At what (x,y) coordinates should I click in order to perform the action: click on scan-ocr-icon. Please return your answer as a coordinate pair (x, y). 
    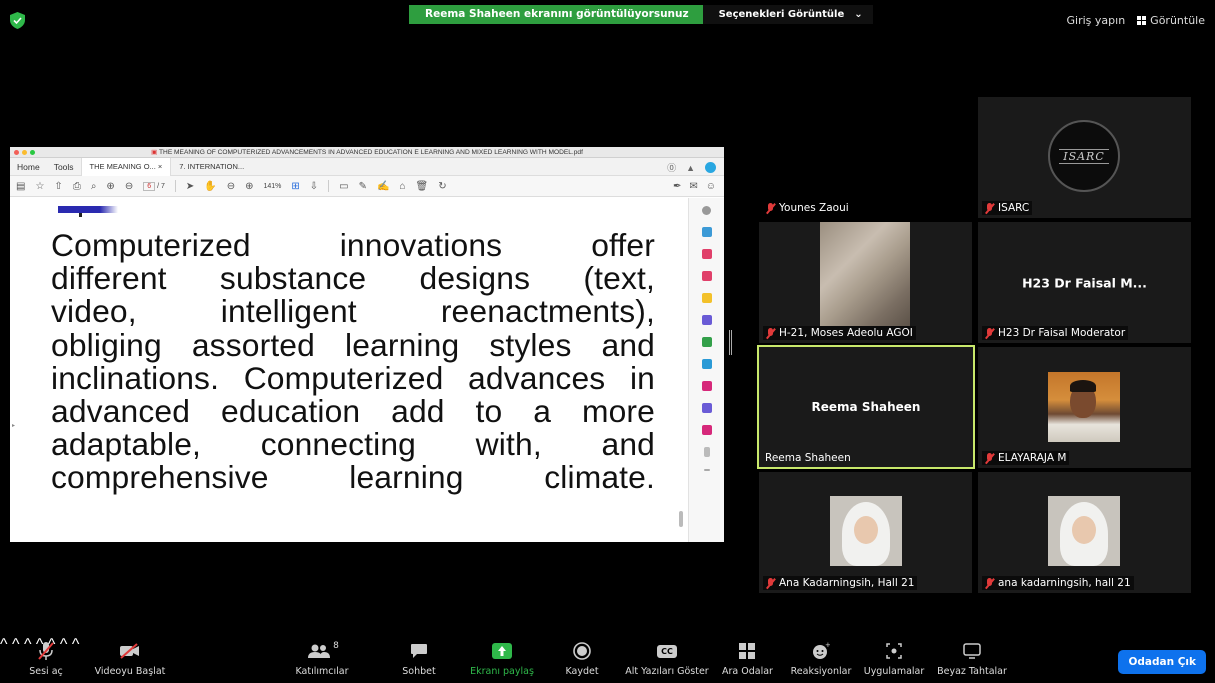
    Looking at the image, I should click on (706, 364).